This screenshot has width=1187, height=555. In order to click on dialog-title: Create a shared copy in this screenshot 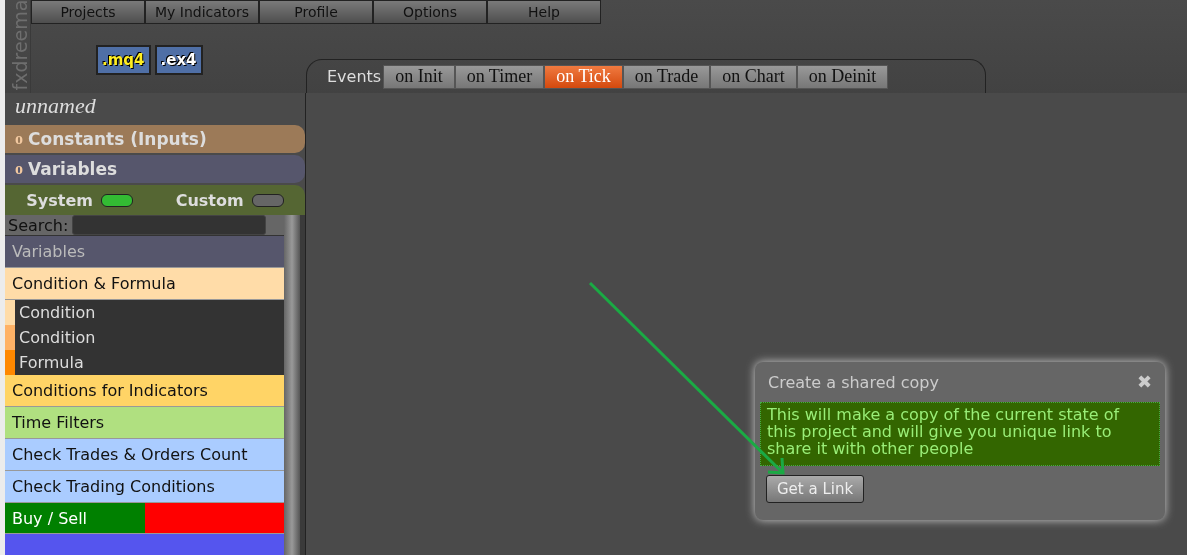, I will do `click(853, 382)`.